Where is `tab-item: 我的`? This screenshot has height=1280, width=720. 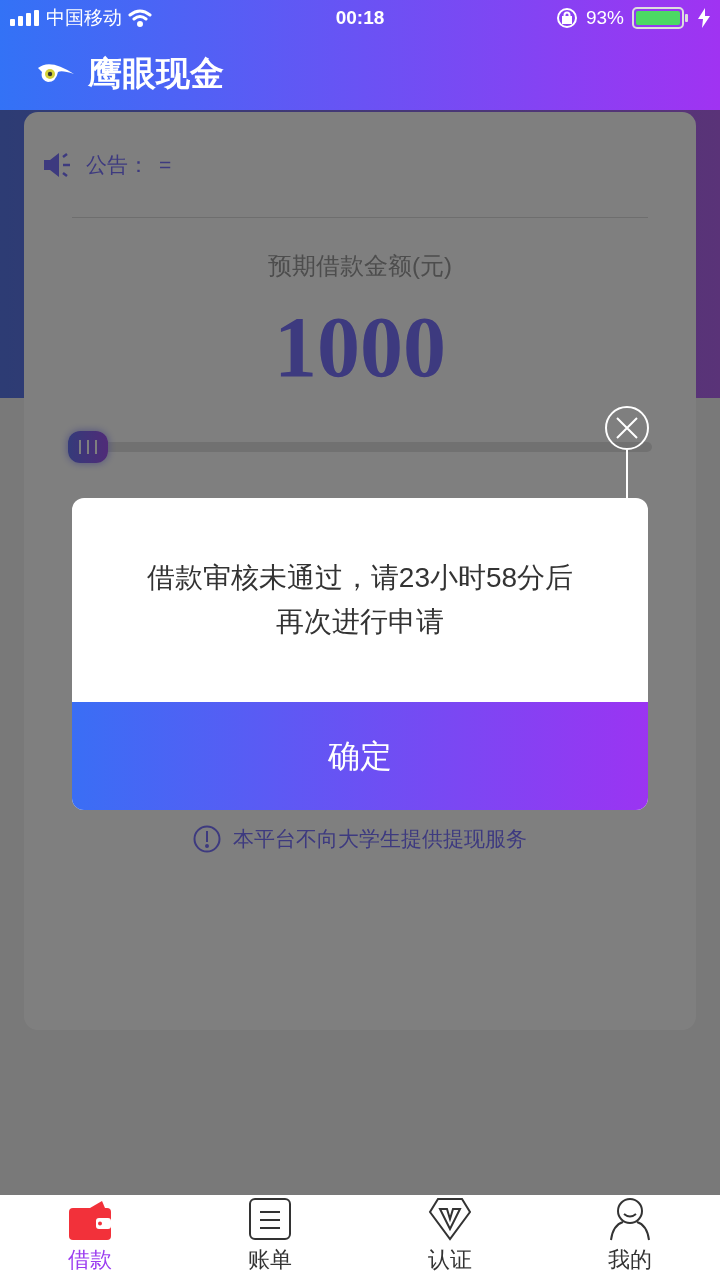 tab-item: 我的 is located at coordinates (630, 1237).